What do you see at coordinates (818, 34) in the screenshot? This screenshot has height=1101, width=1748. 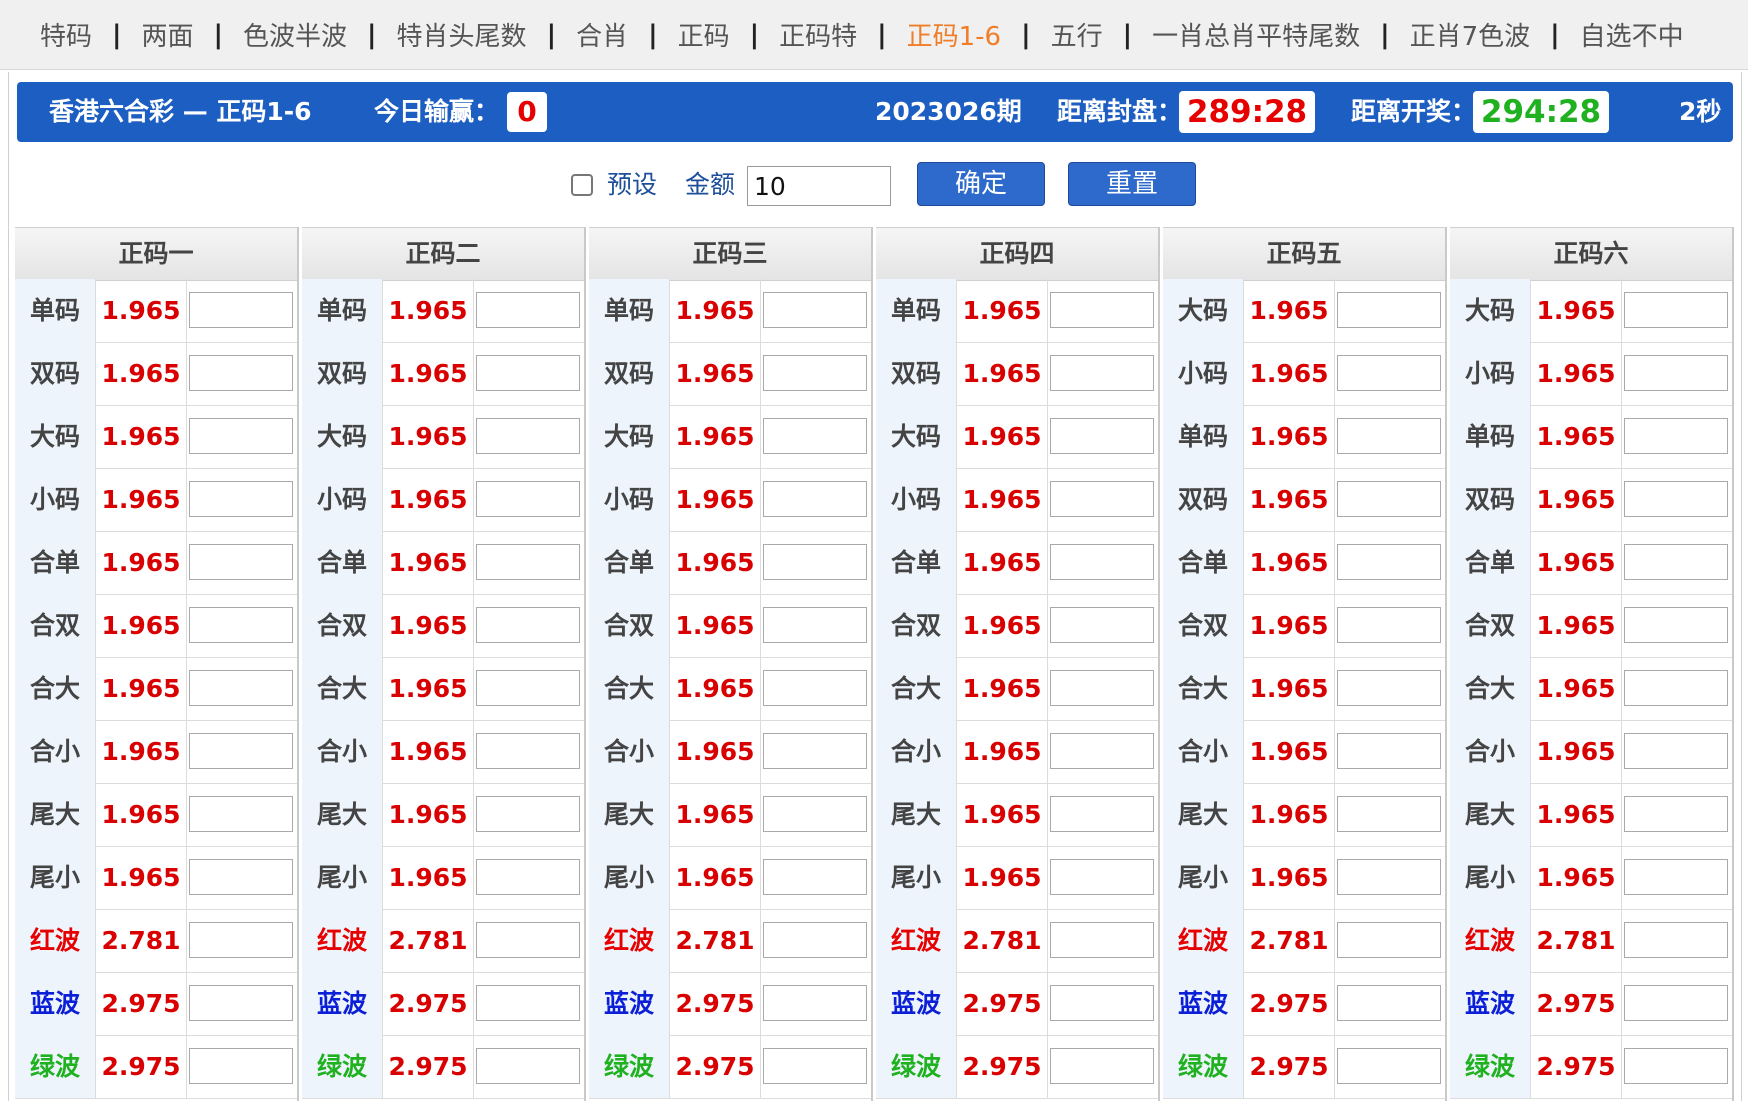 I see `nav-tab: 正码特` at bounding box center [818, 34].